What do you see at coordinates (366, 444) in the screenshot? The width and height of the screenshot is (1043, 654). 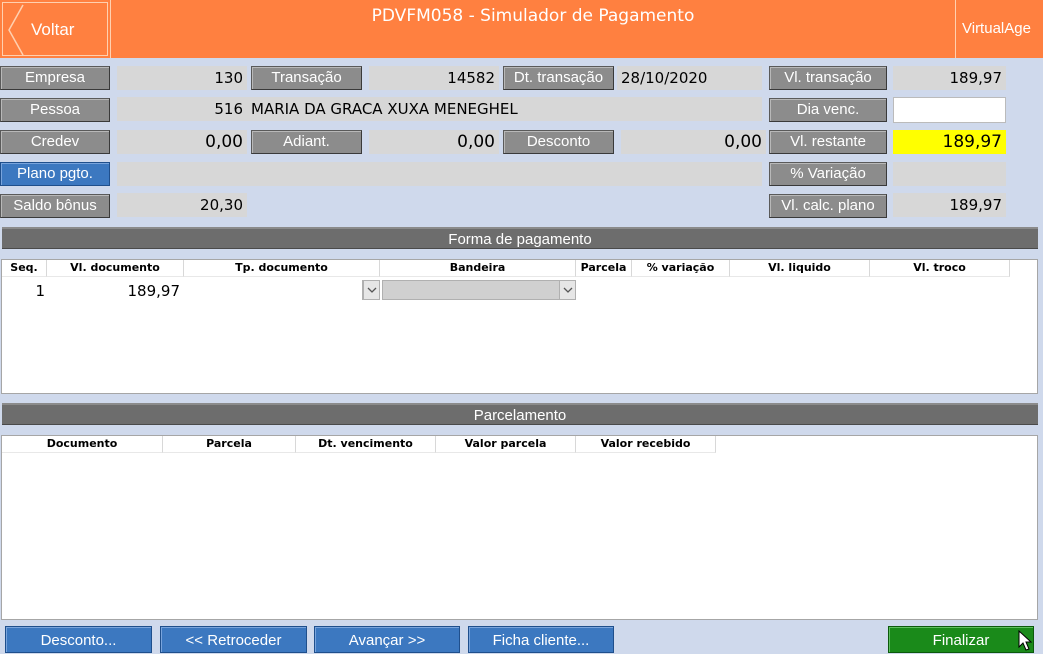 I see `column-header-dt-vencimento: Dt. vencimento` at bounding box center [366, 444].